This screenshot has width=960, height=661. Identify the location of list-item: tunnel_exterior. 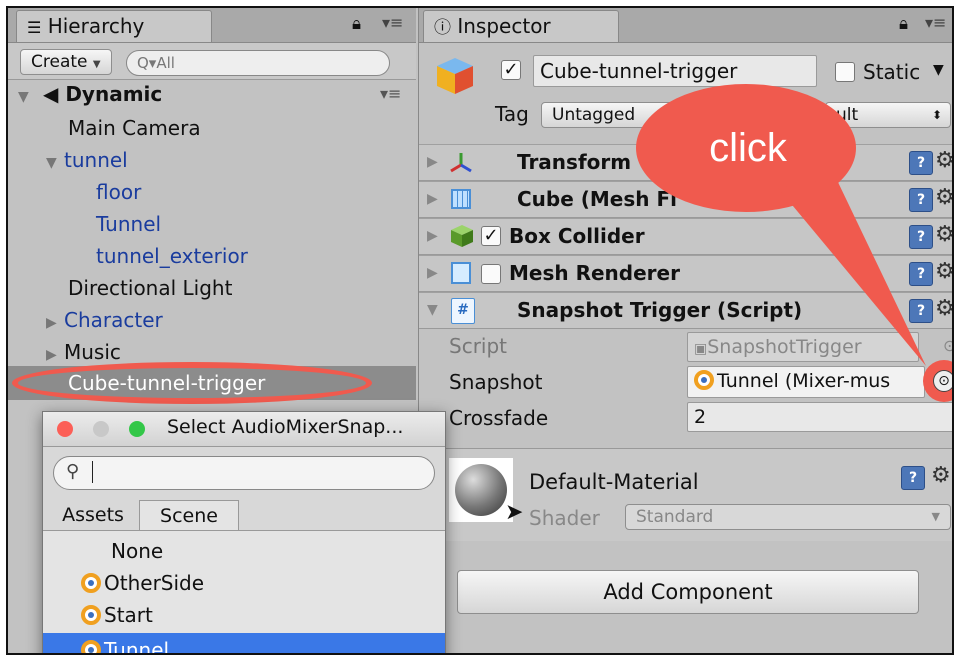
(172, 256).